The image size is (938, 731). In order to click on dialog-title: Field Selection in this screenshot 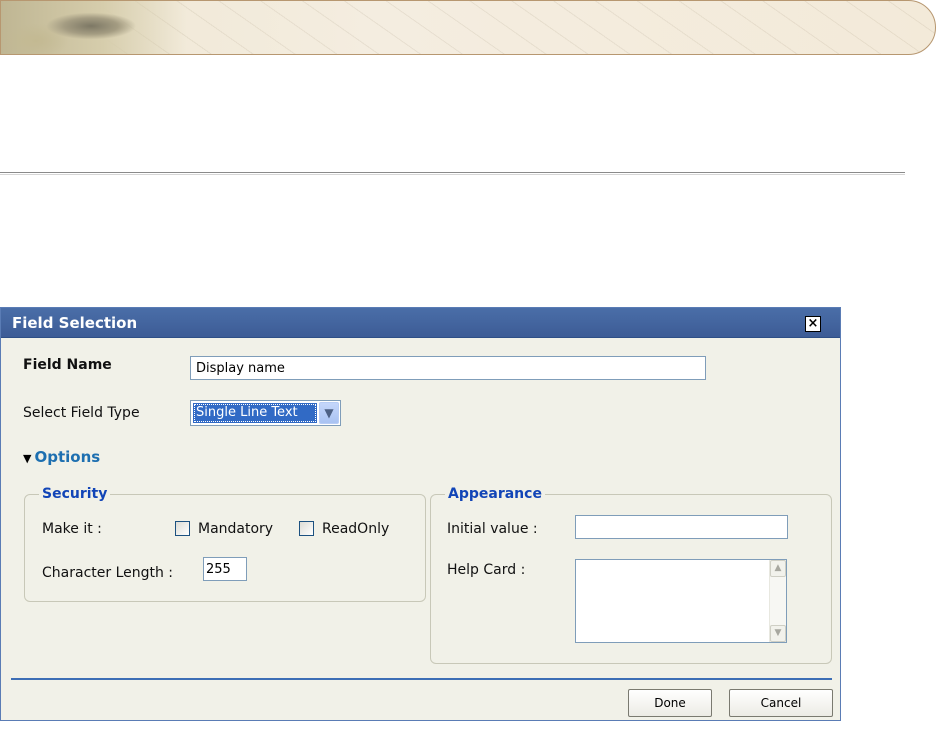, I will do `click(75, 323)`.